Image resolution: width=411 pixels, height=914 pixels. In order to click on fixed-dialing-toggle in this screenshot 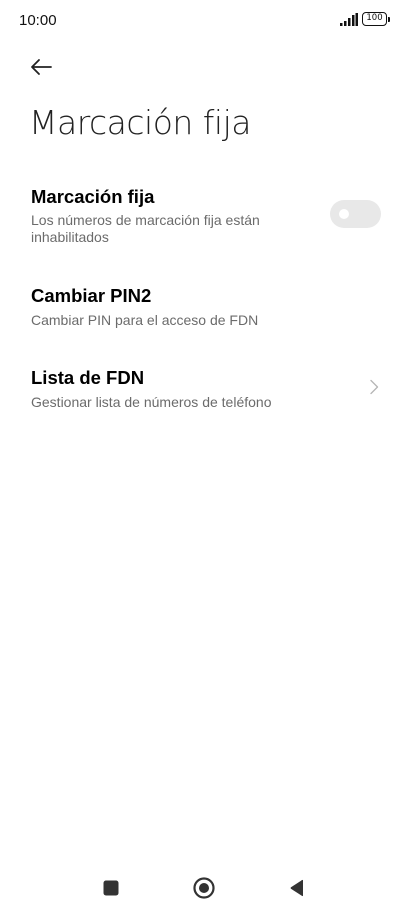, I will do `click(355, 214)`.